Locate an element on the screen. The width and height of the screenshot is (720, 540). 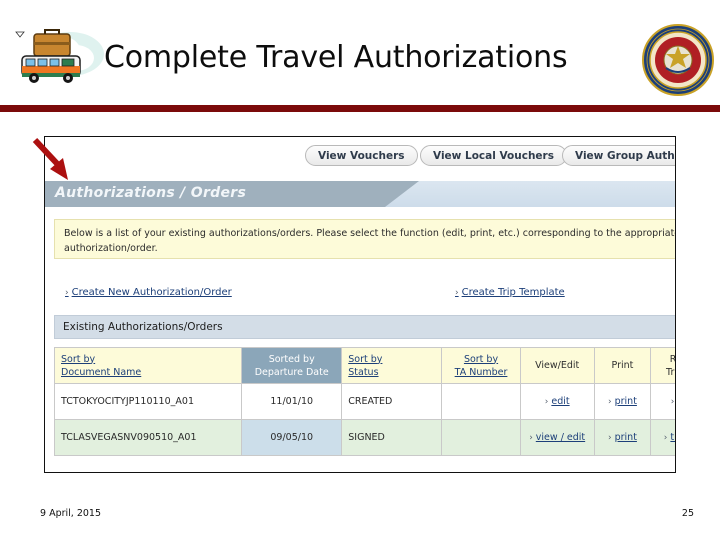
navy-seal-icon is located at coordinates (678, 60).